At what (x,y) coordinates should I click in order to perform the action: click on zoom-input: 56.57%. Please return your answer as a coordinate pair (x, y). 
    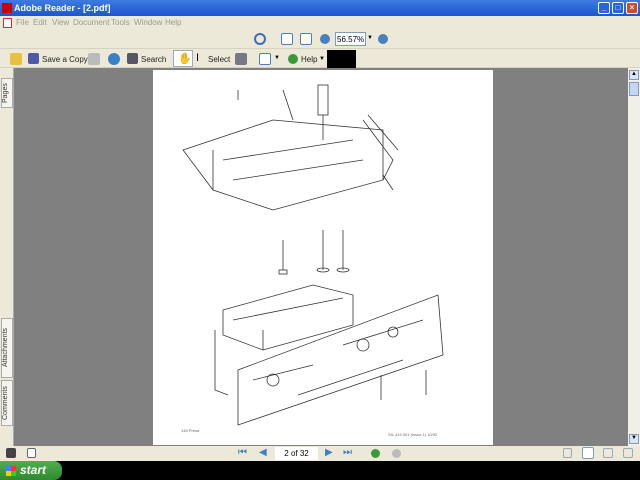
    Looking at the image, I should click on (350, 39).